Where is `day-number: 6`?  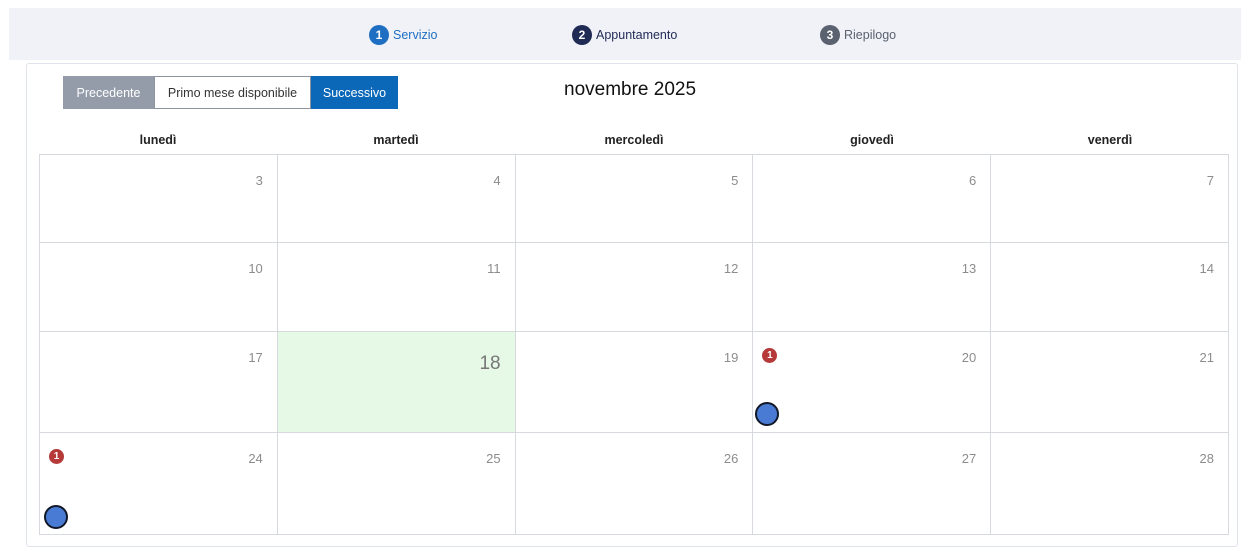 day-number: 6 is located at coordinates (972, 180).